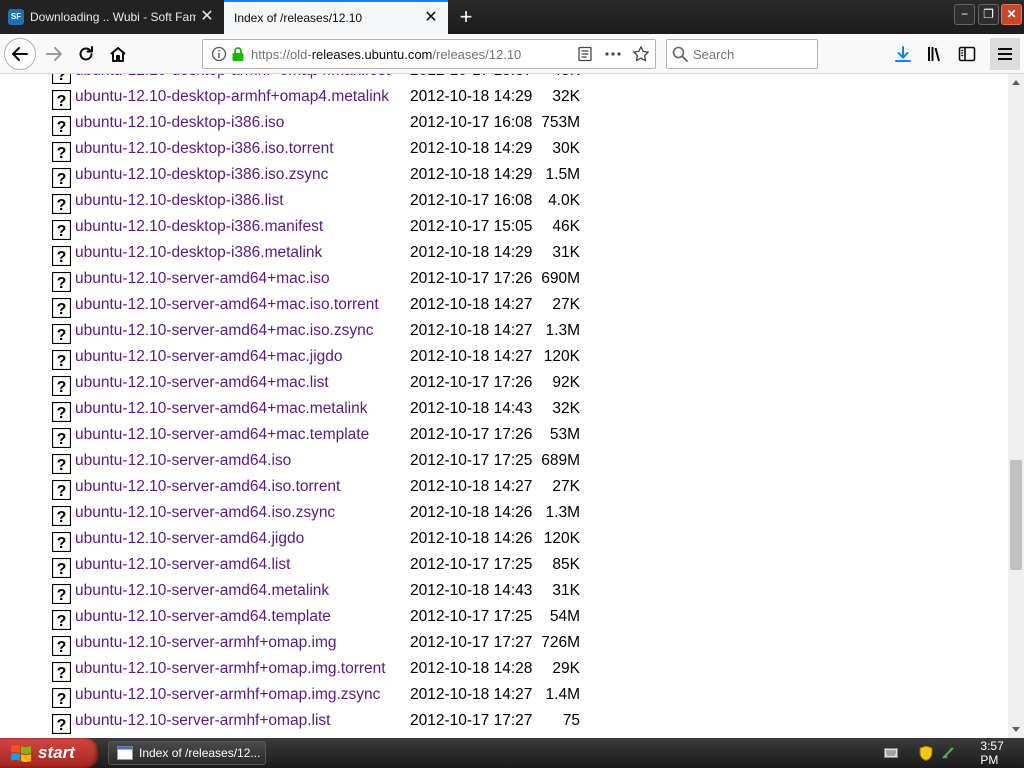 The height and width of the screenshot is (768, 1024). What do you see at coordinates (560, 278) in the screenshot?
I see `file-size: 690M` at bounding box center [560, 278].